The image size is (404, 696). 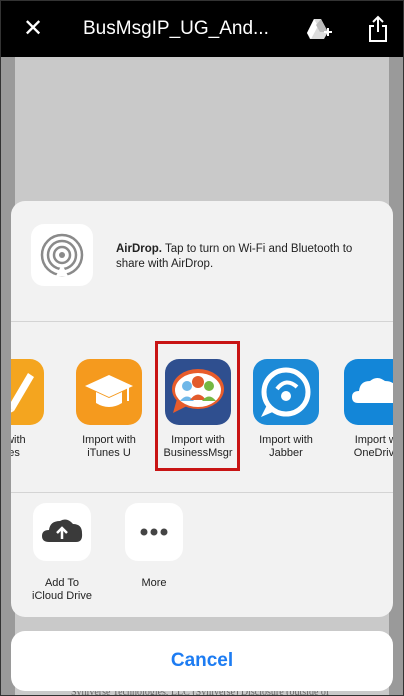 What do you see at coordinates (197, 406) in the screenshot?
I see `highlight-box` at bounding box center [197, 406].